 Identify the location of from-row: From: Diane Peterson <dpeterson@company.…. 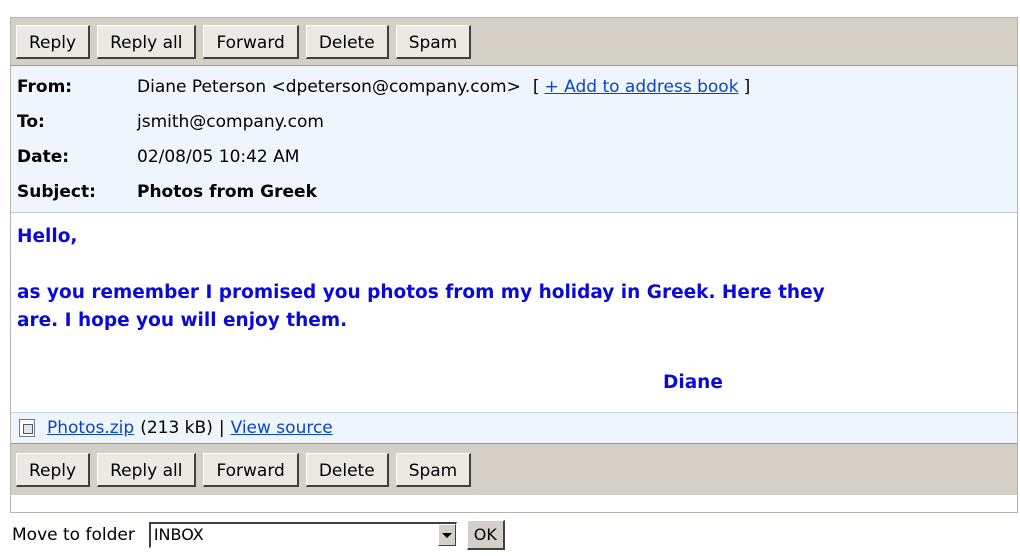
(517, 86).